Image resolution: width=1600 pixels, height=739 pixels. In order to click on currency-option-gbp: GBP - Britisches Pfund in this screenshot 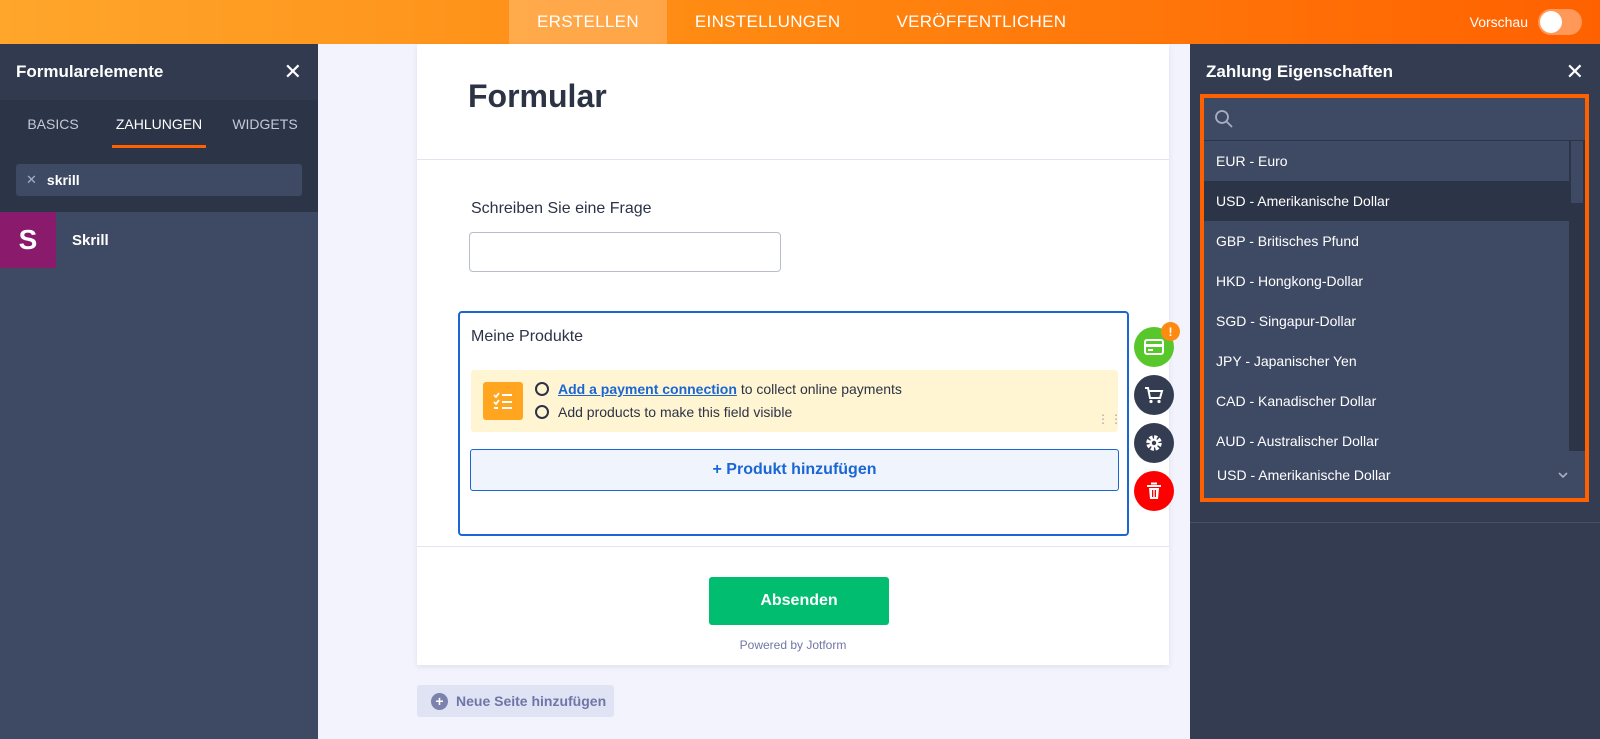, I will do `click(1386, 241)`.